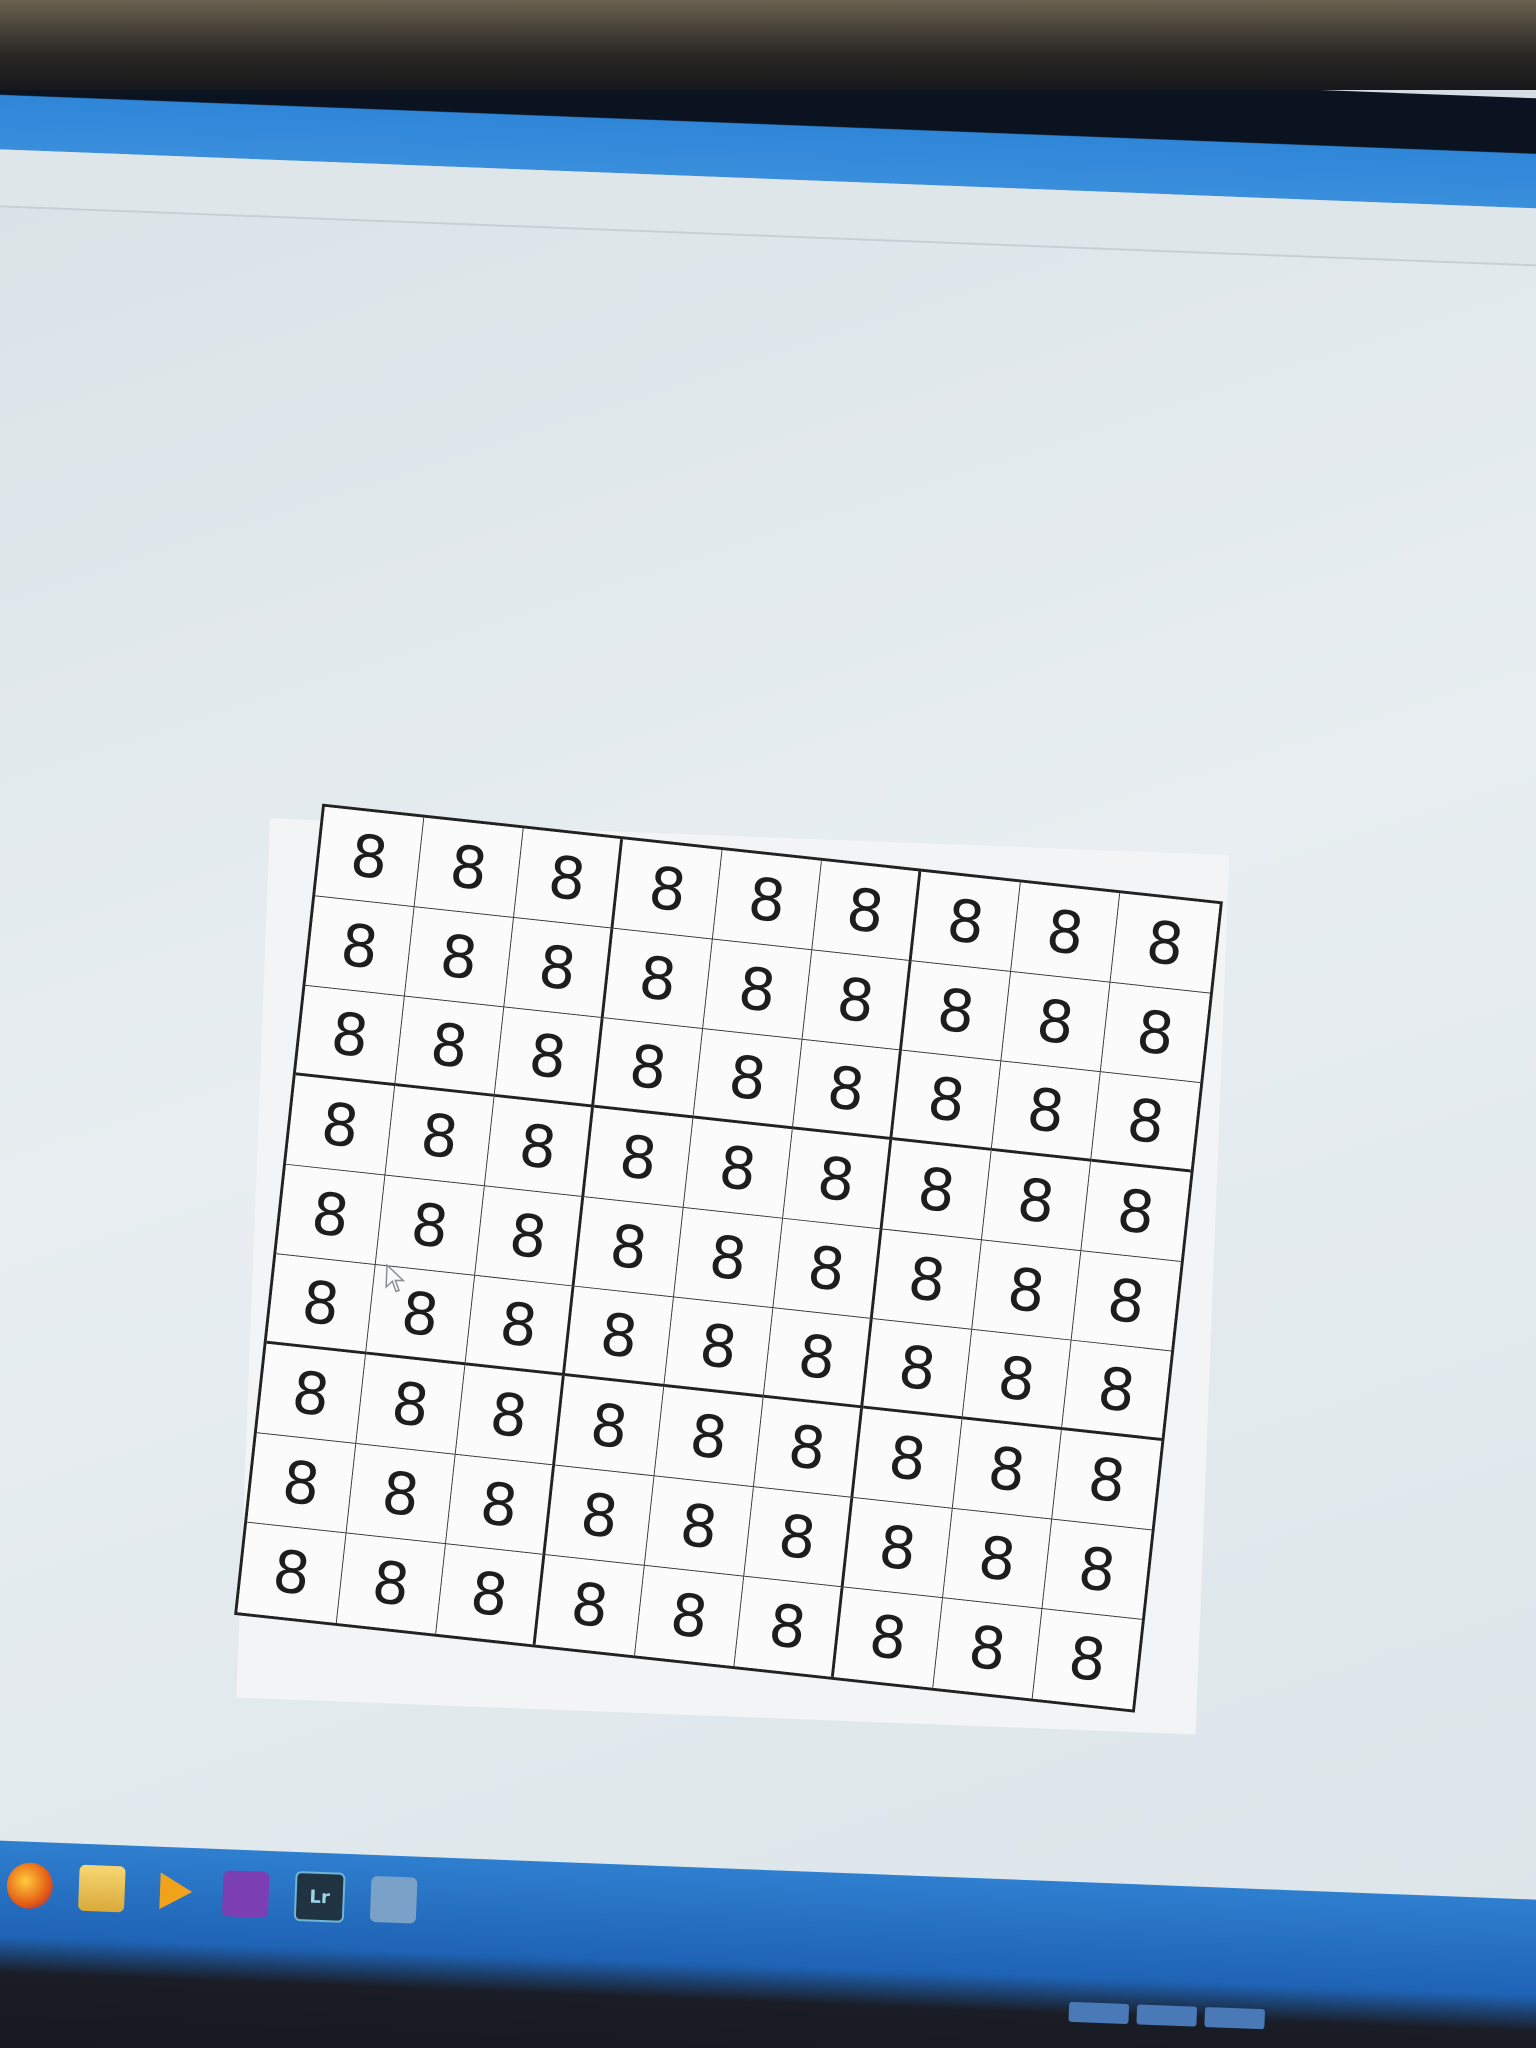  I want to click on system-tray, so click(1167, 2015).